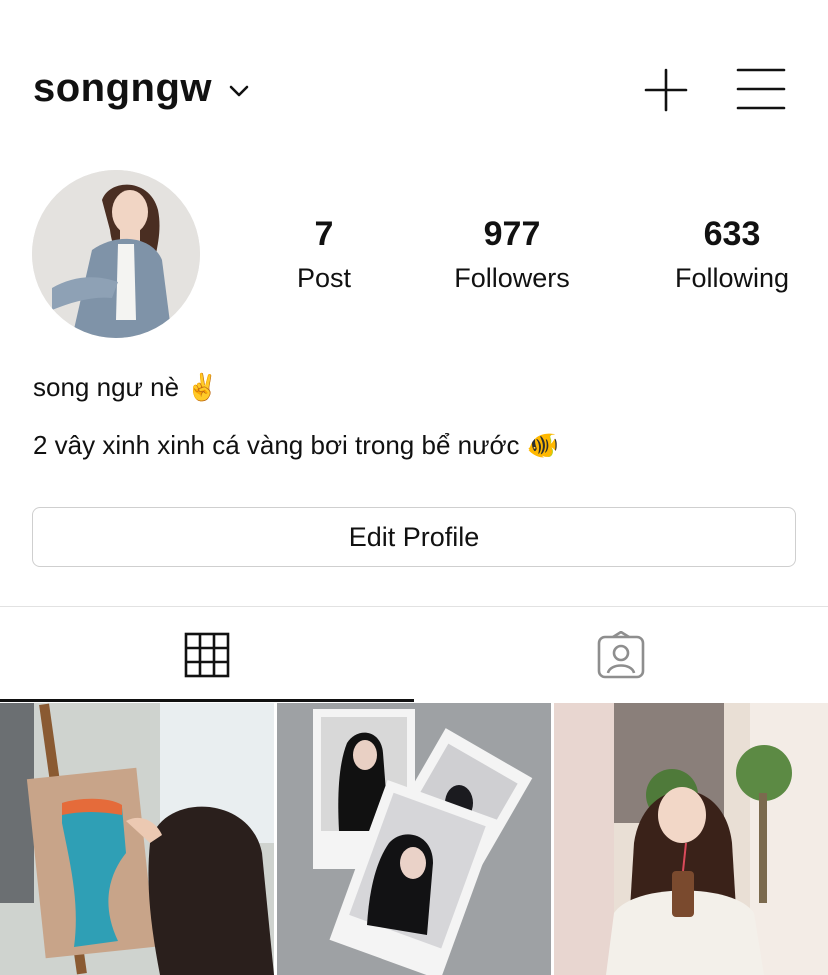 The image size is (828, 975). I want to click on menu-icon, so click(761, 89).